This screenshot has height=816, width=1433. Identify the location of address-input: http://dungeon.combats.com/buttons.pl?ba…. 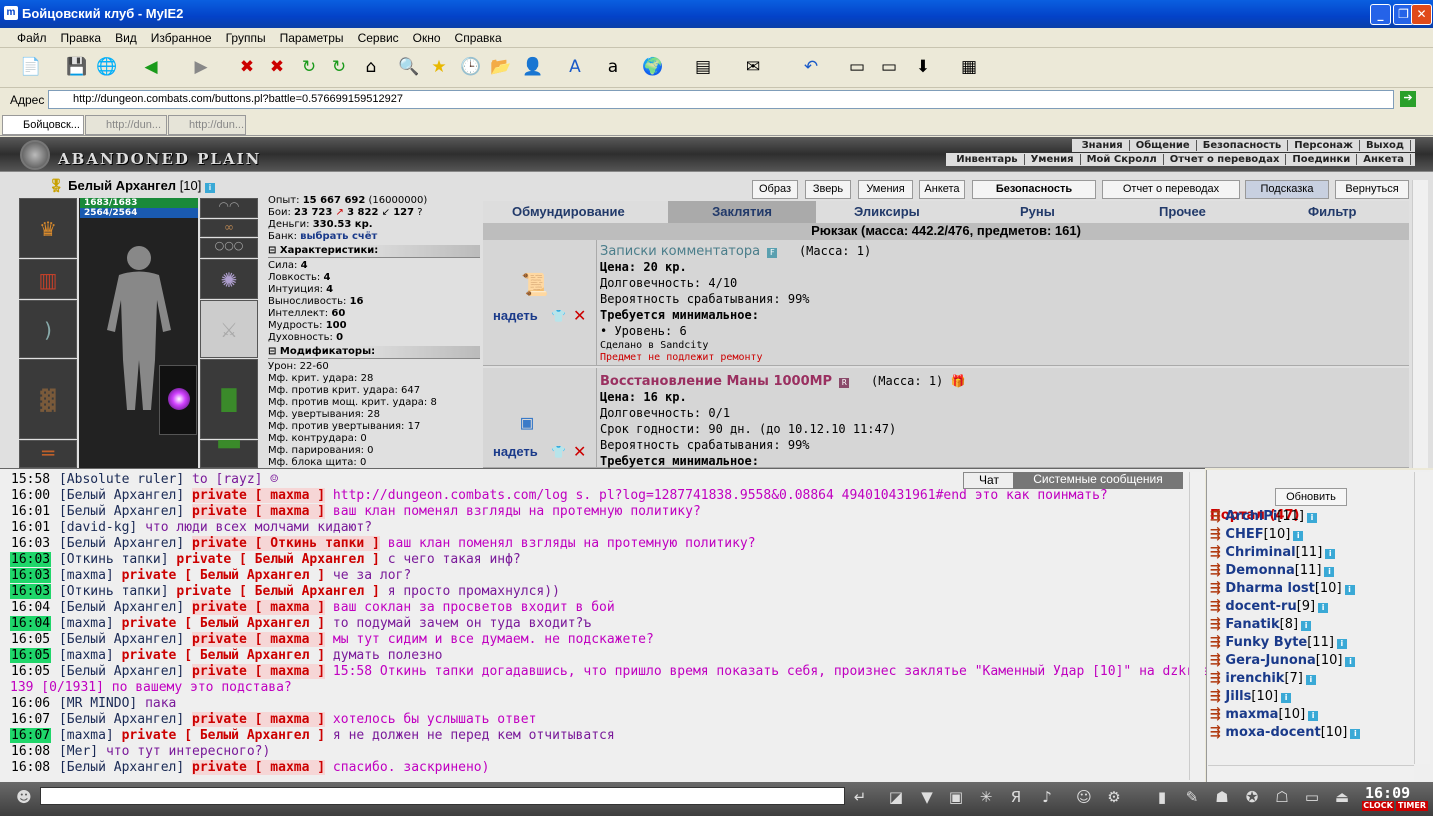
(721, 99).